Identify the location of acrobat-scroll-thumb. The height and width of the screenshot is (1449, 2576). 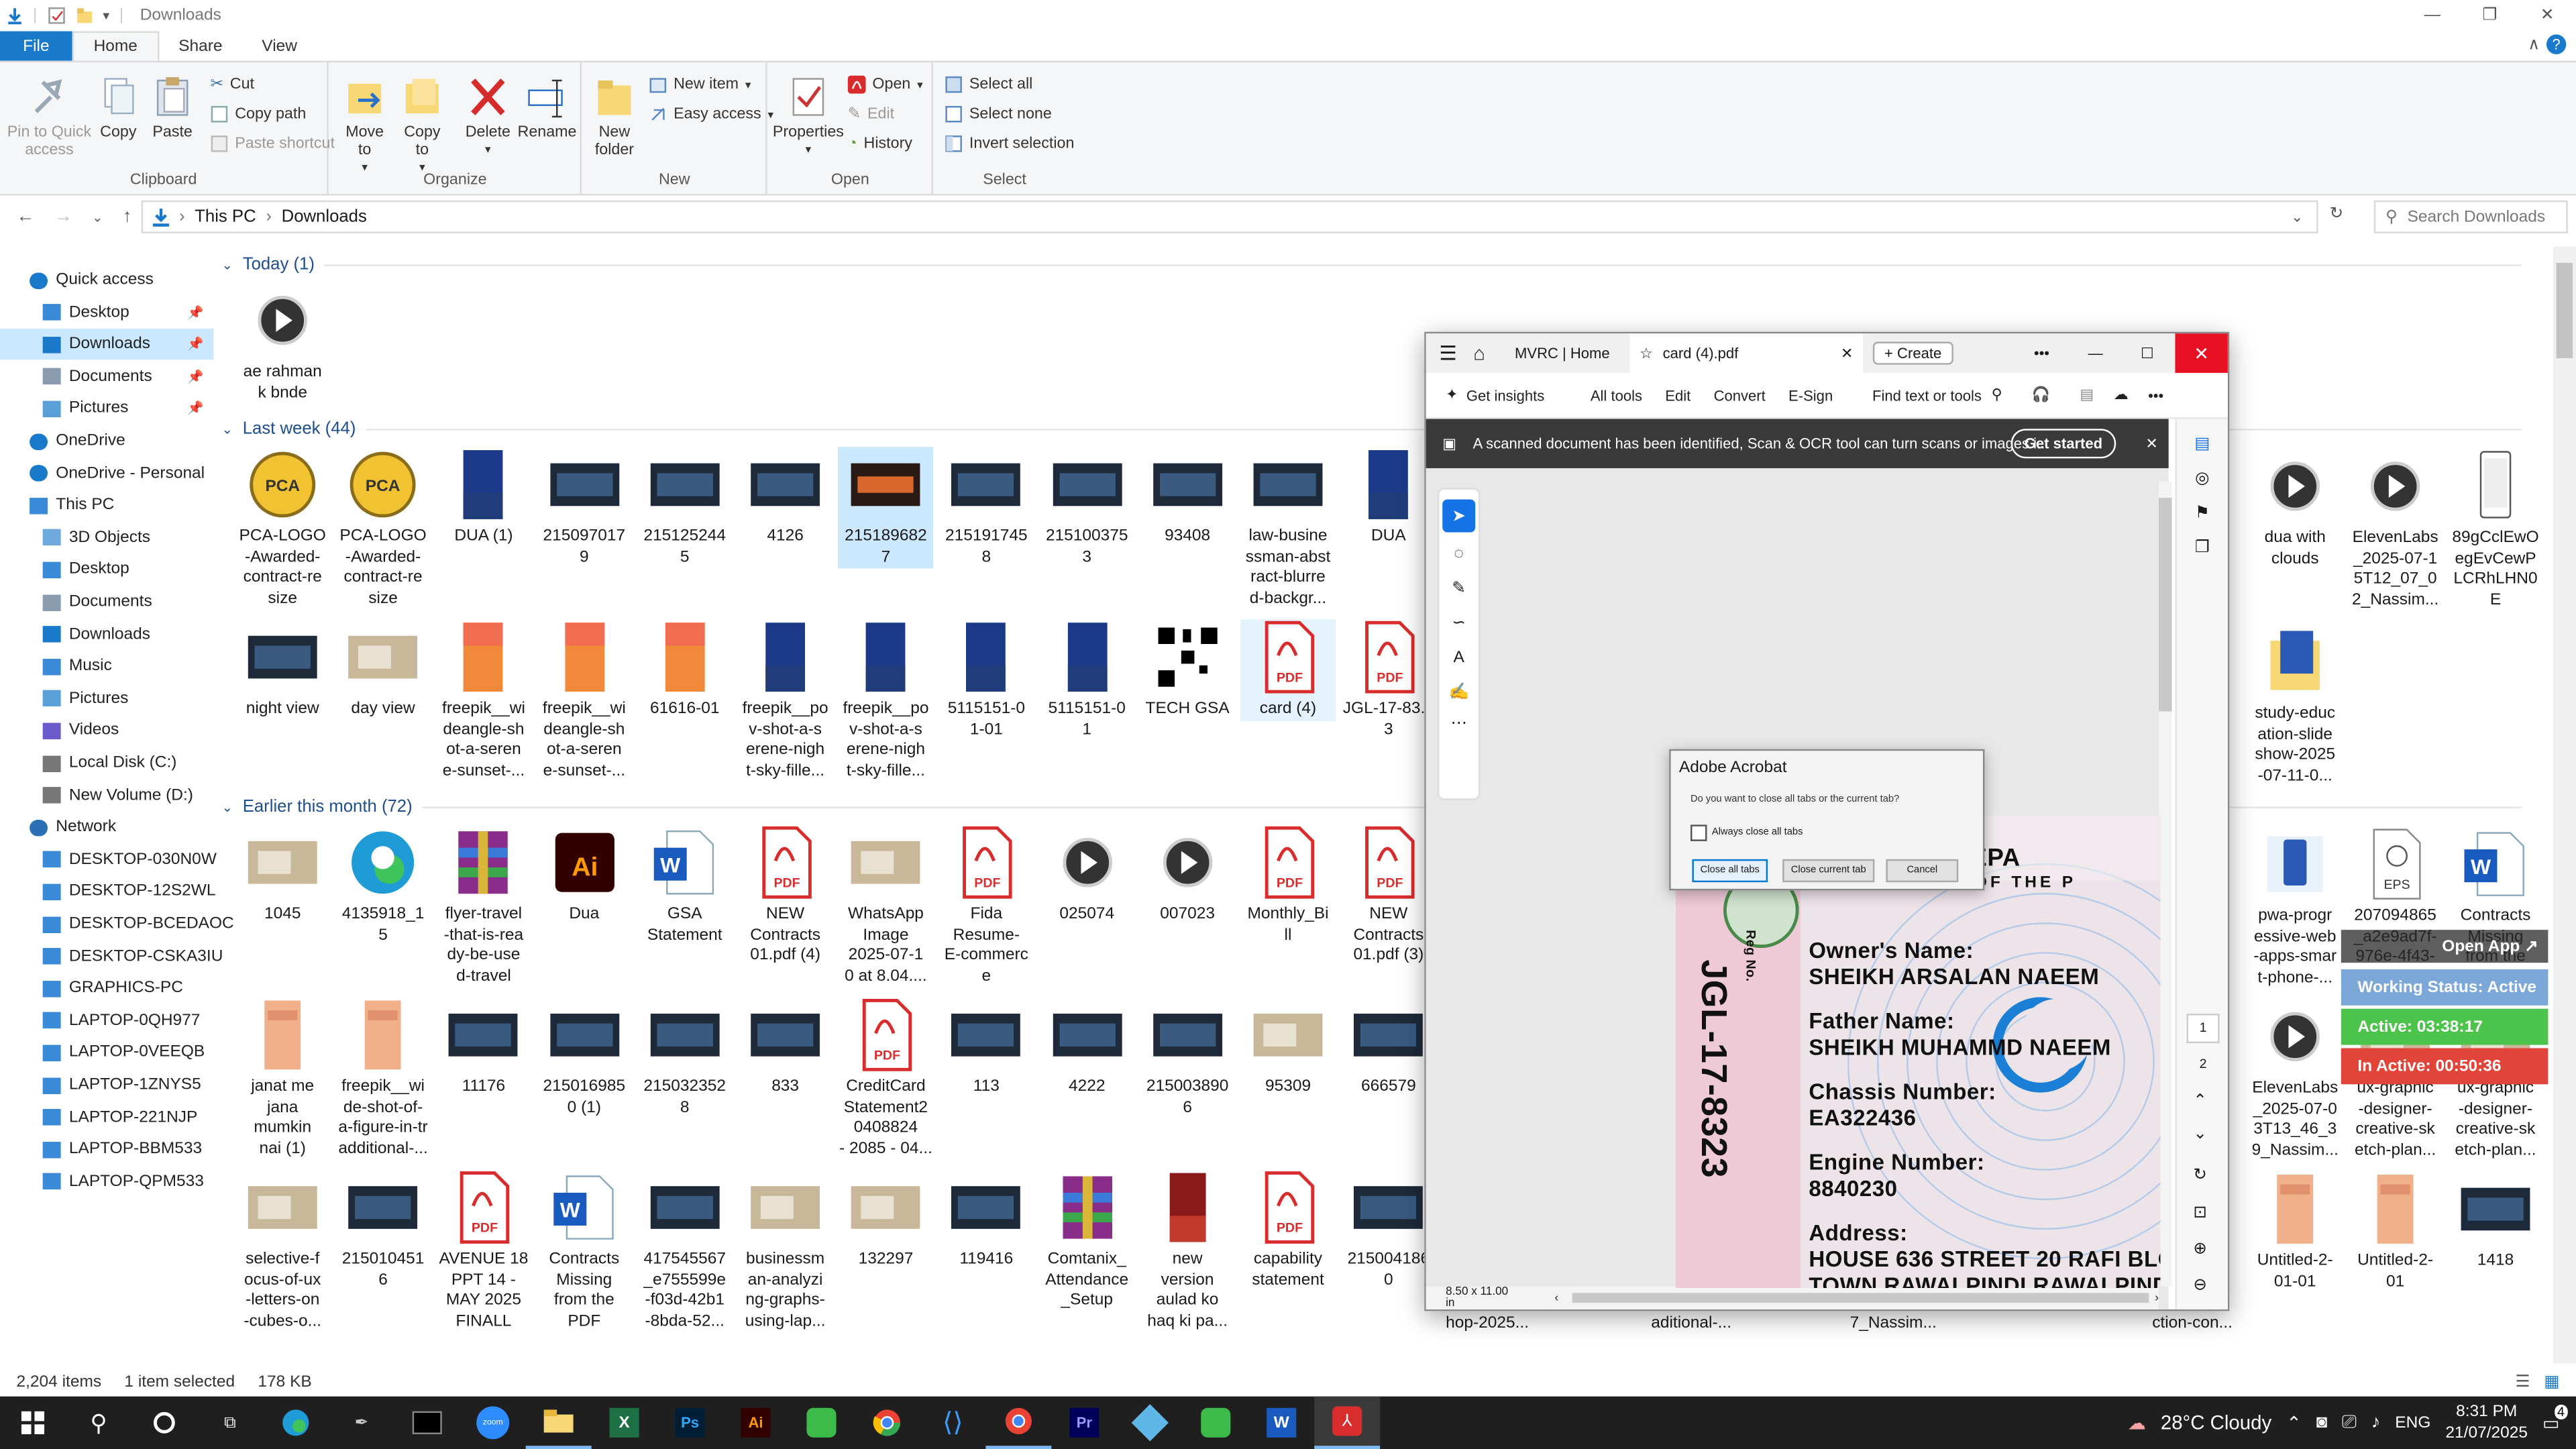
(2165, 605).